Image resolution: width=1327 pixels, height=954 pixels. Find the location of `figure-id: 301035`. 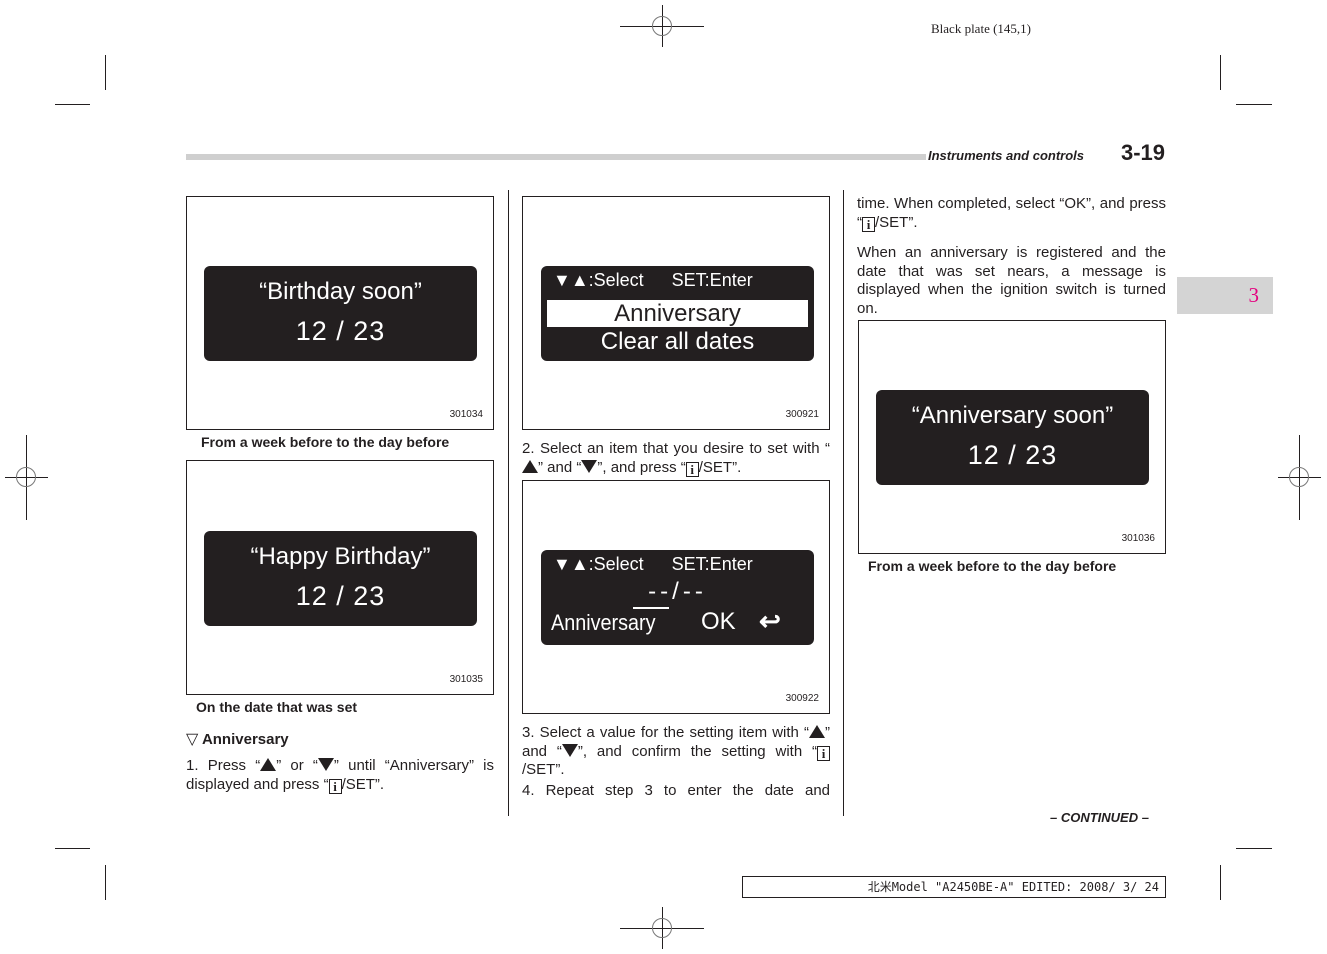

figure-id: 301035 is located at coordinates (466, 679).